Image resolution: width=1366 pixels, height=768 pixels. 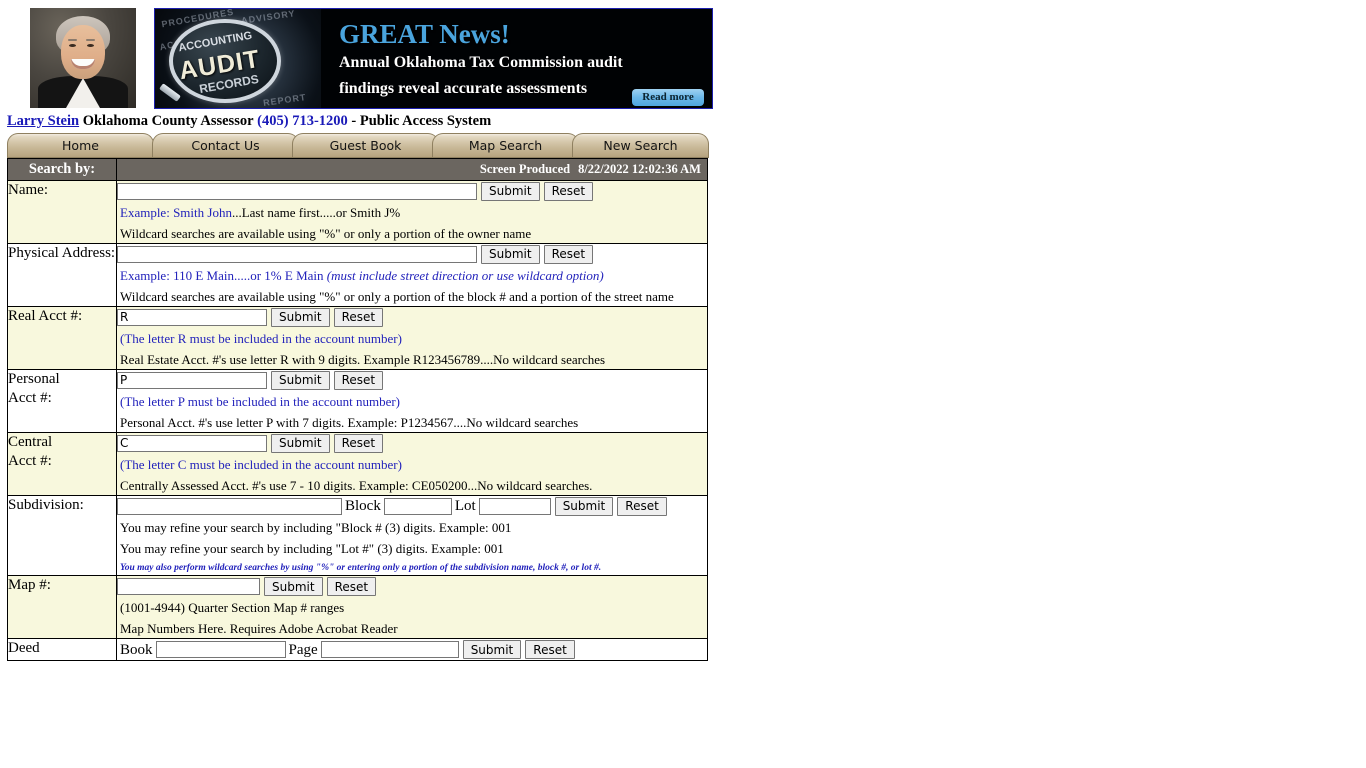 What do you see at coordinates (90, 40) in the screenshot?
I see `portrait-brow-right` at bounding box center [90, 40].